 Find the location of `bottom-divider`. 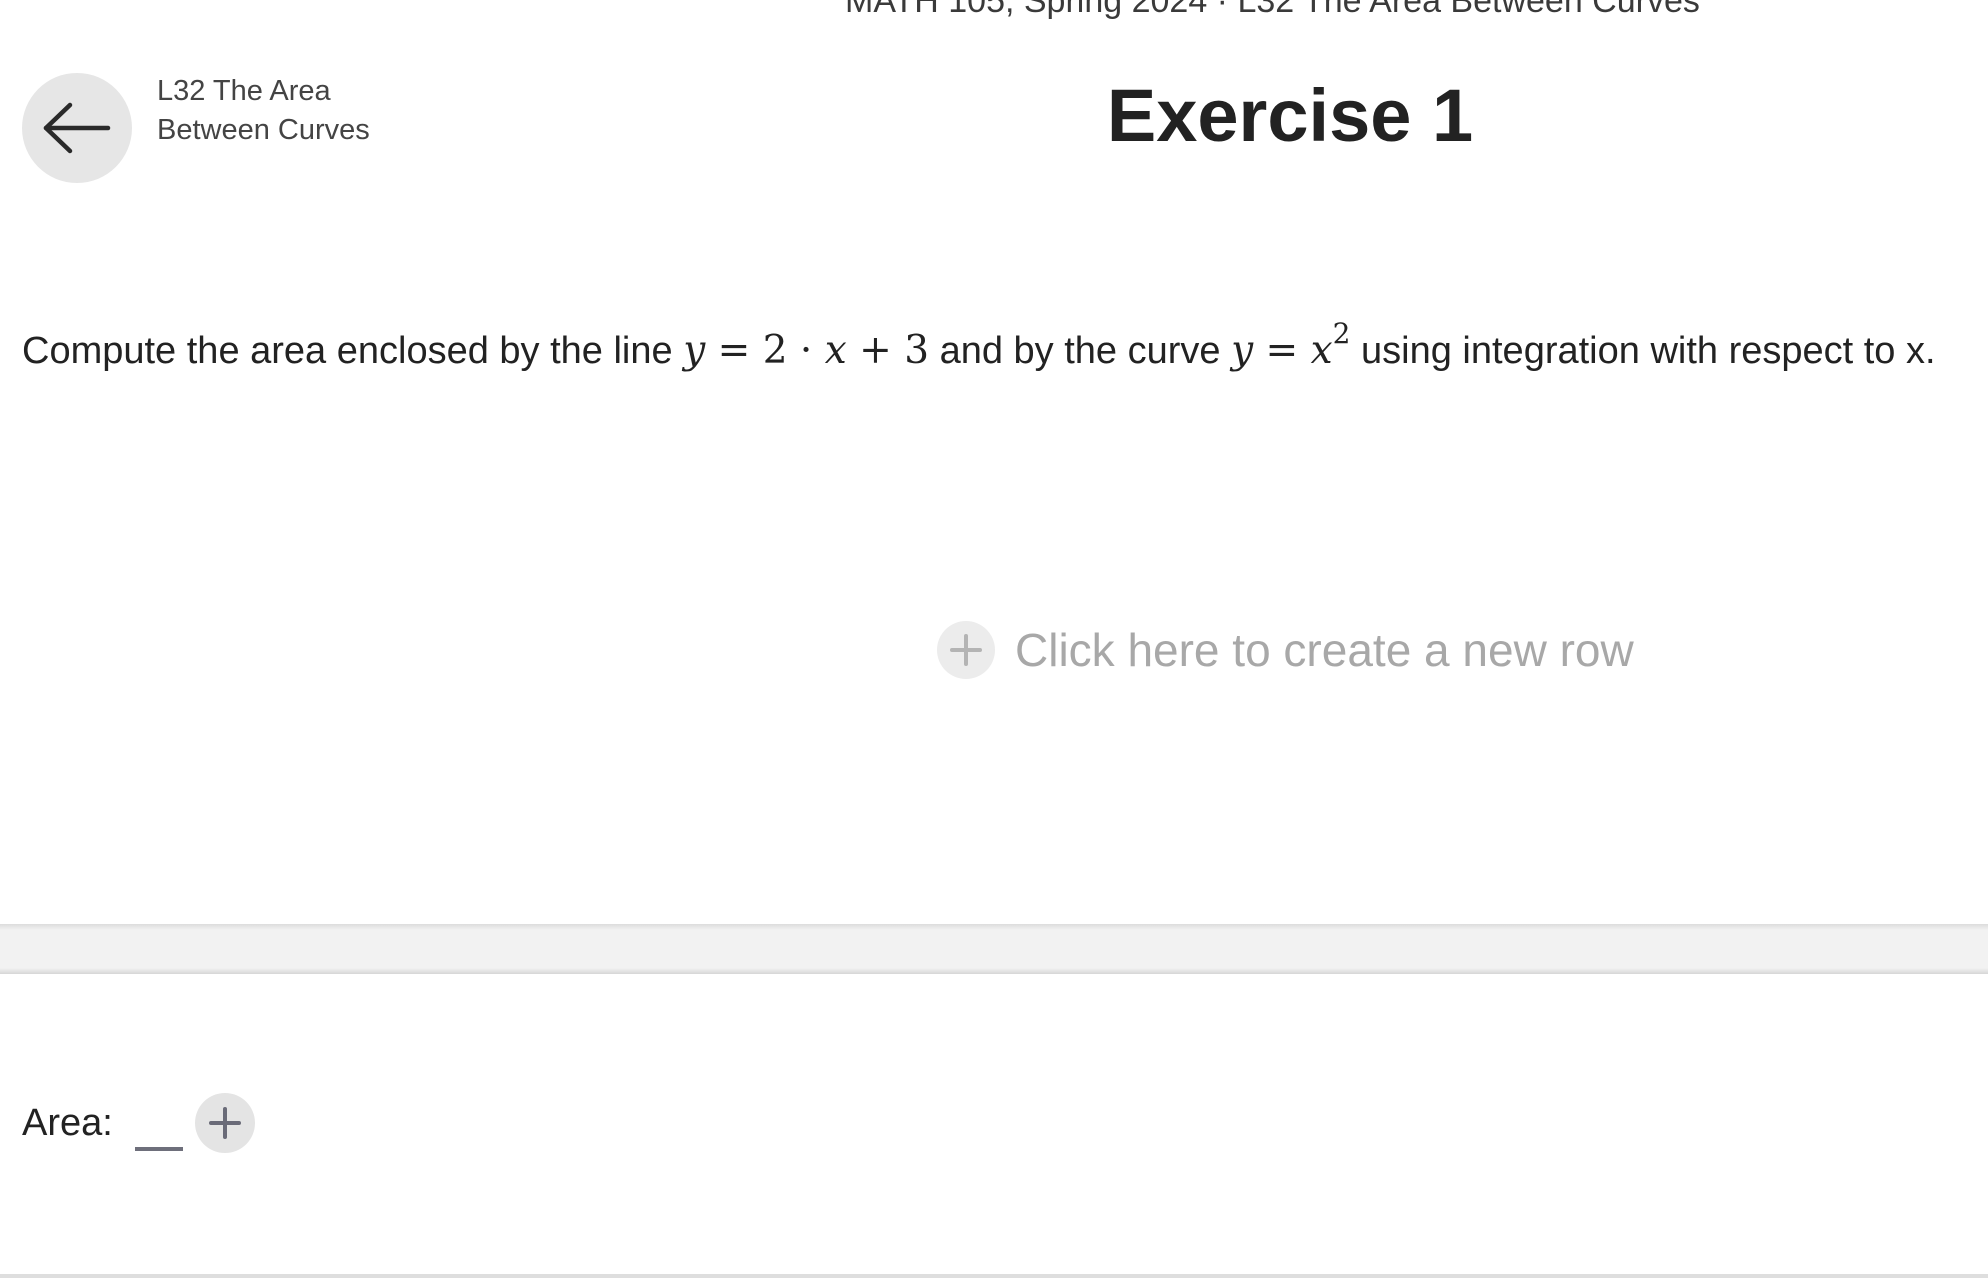

bottom-divider is located at coordinates (994, 1276).